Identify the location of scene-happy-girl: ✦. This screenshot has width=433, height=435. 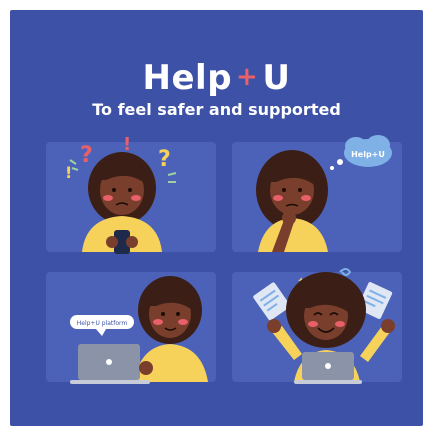
(324, 326).